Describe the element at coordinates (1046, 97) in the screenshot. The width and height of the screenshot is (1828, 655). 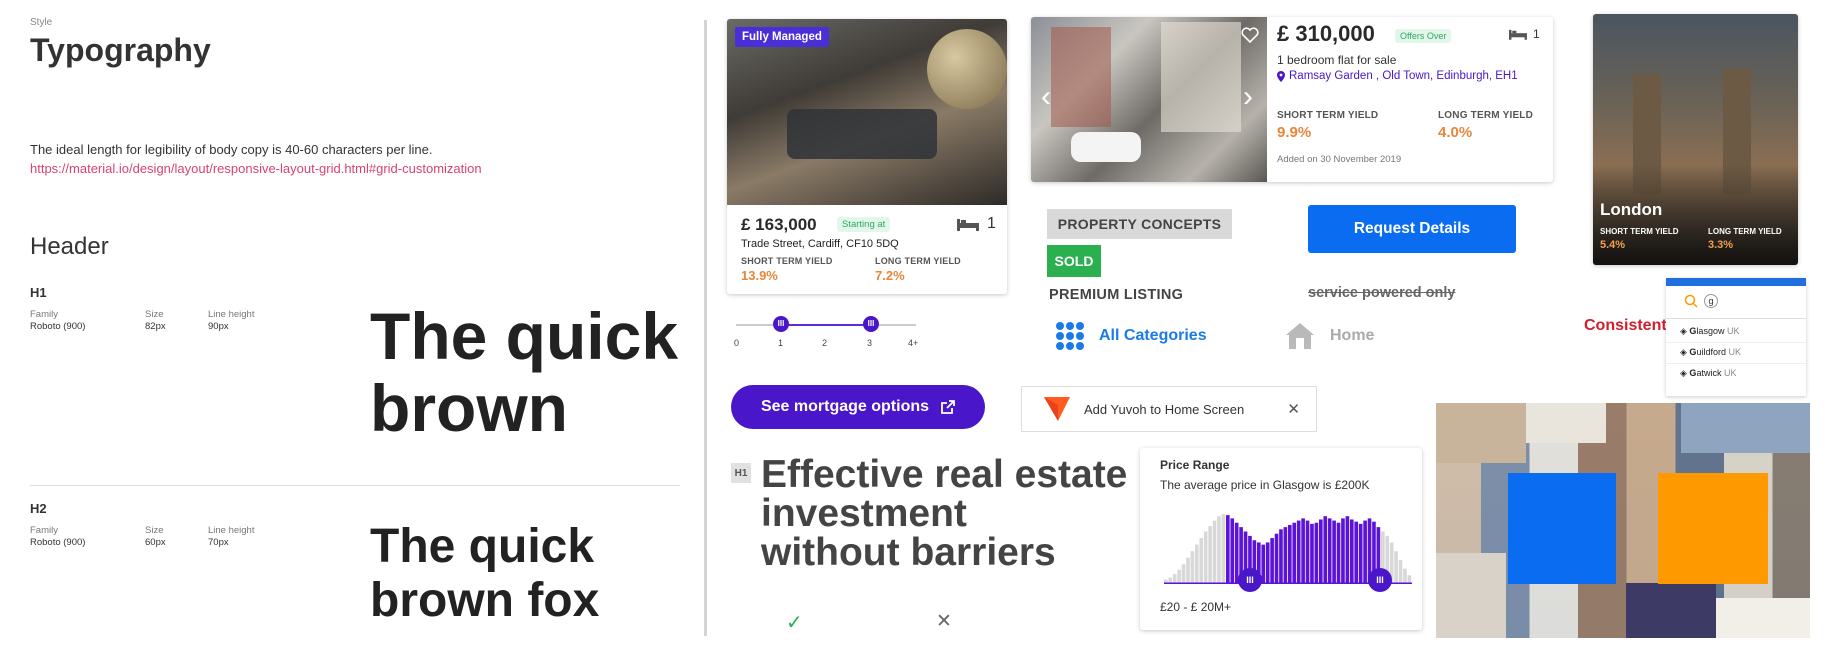
I see `carousel-prev-icon: ‹` at that location.